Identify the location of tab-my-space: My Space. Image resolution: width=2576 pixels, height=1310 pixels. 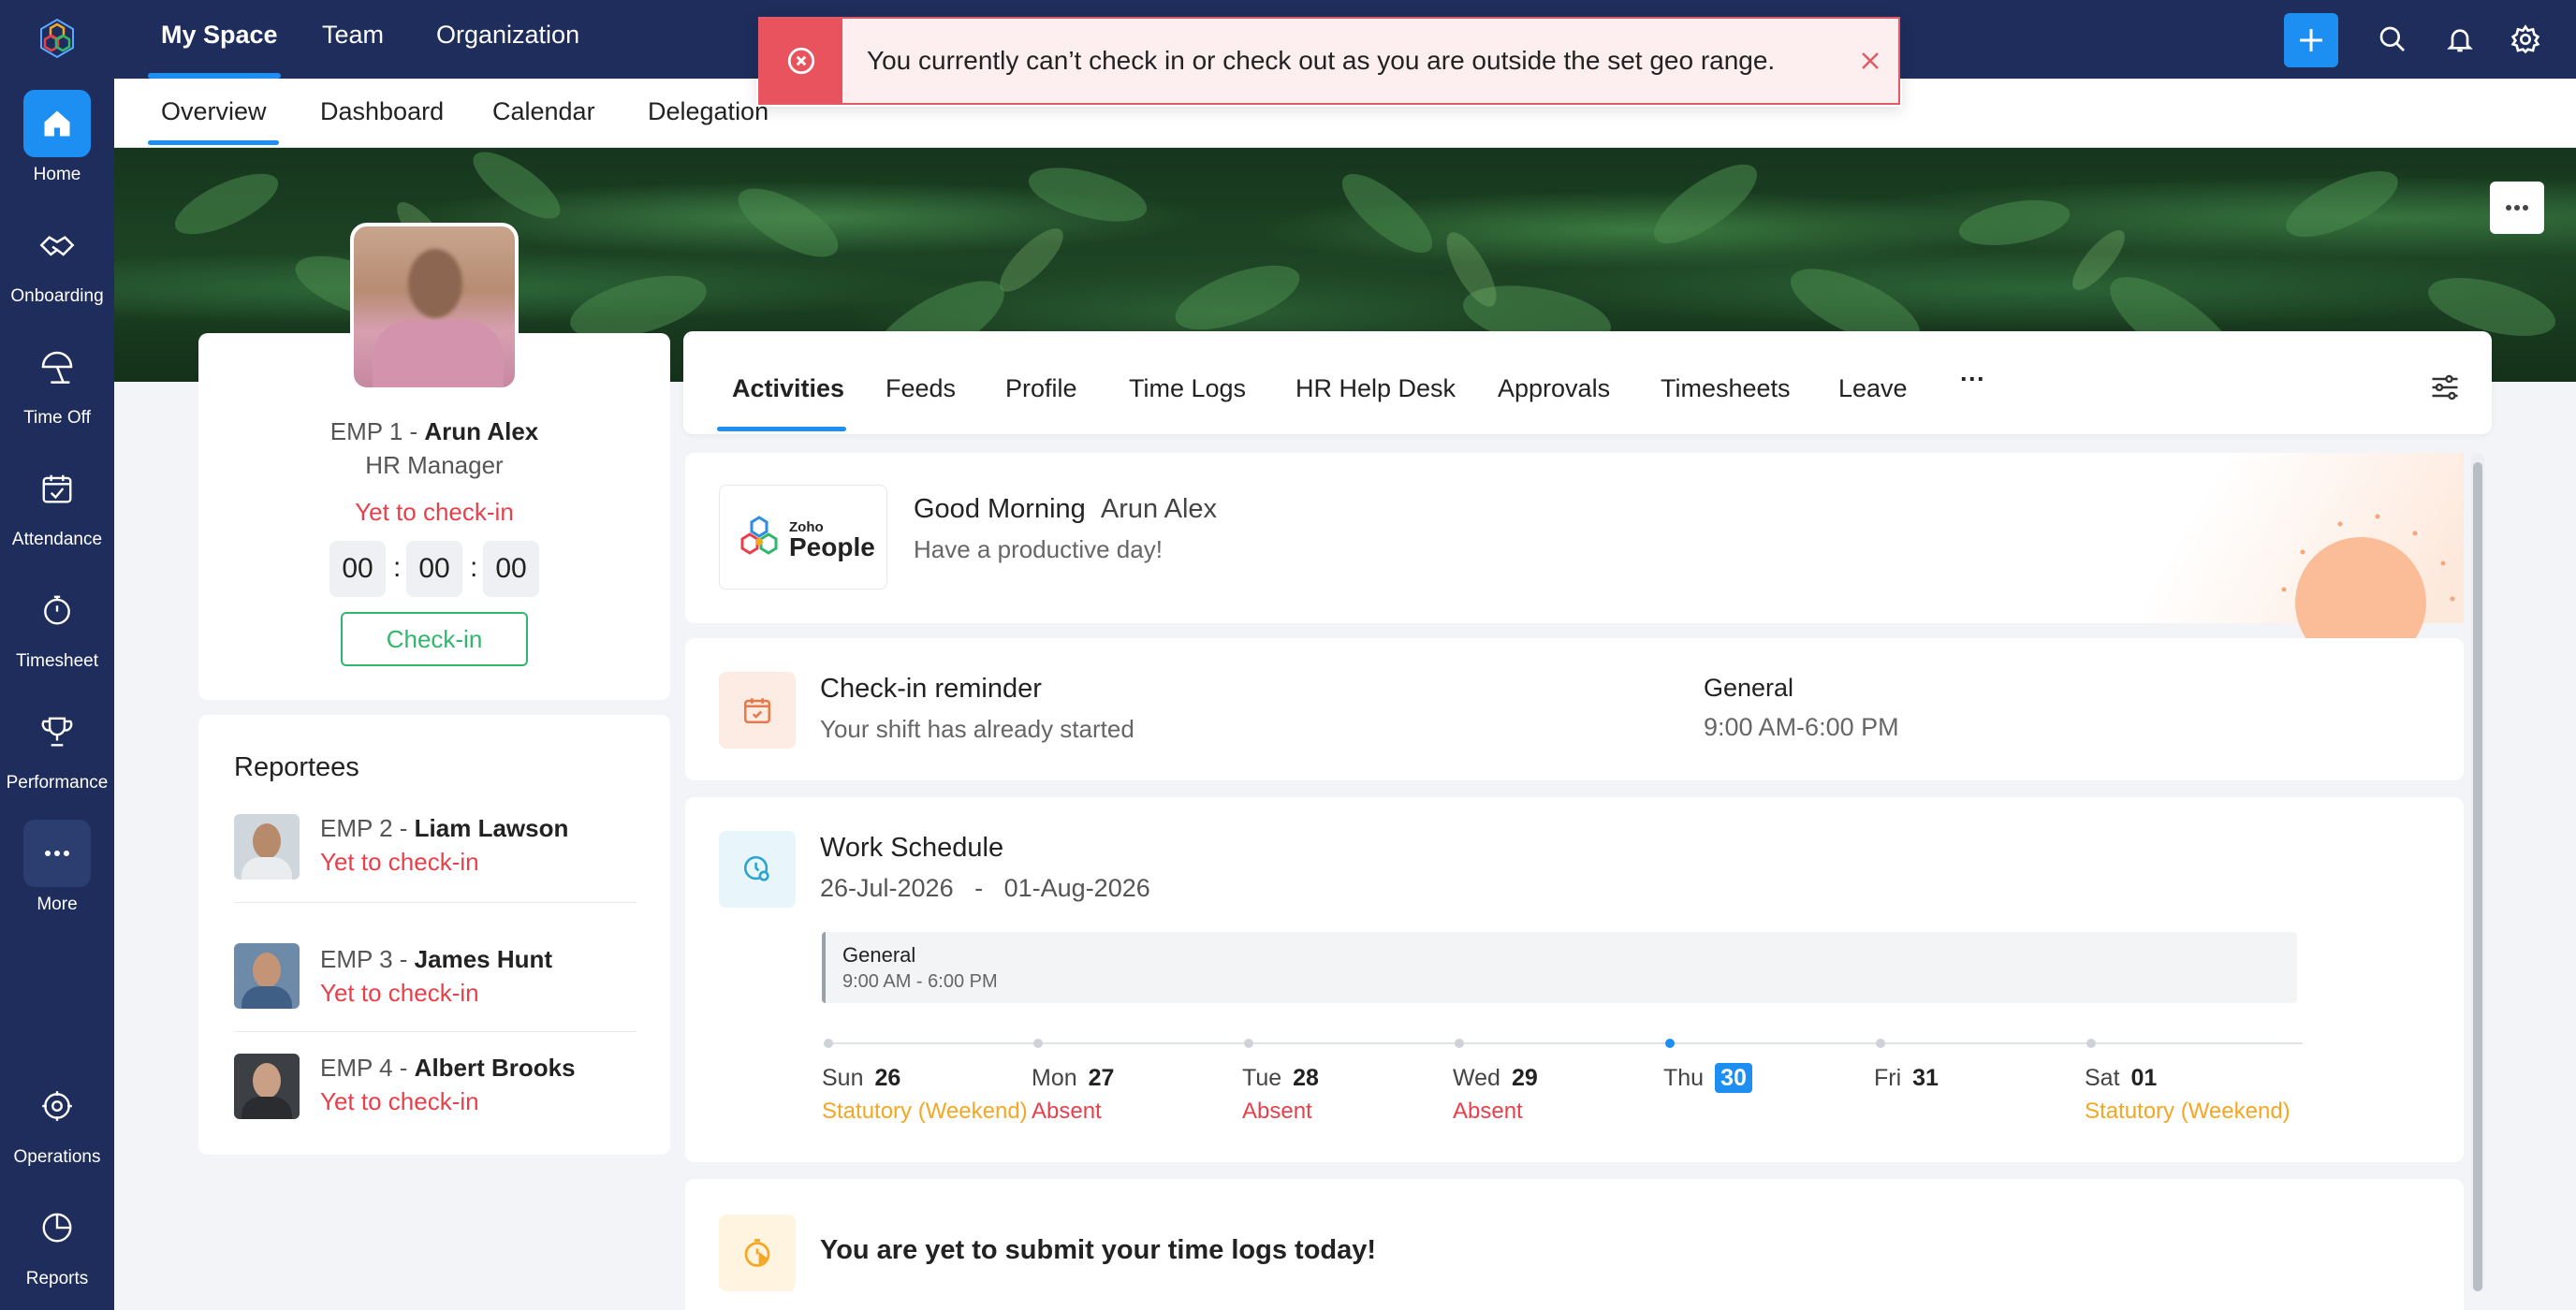
(219, 35).